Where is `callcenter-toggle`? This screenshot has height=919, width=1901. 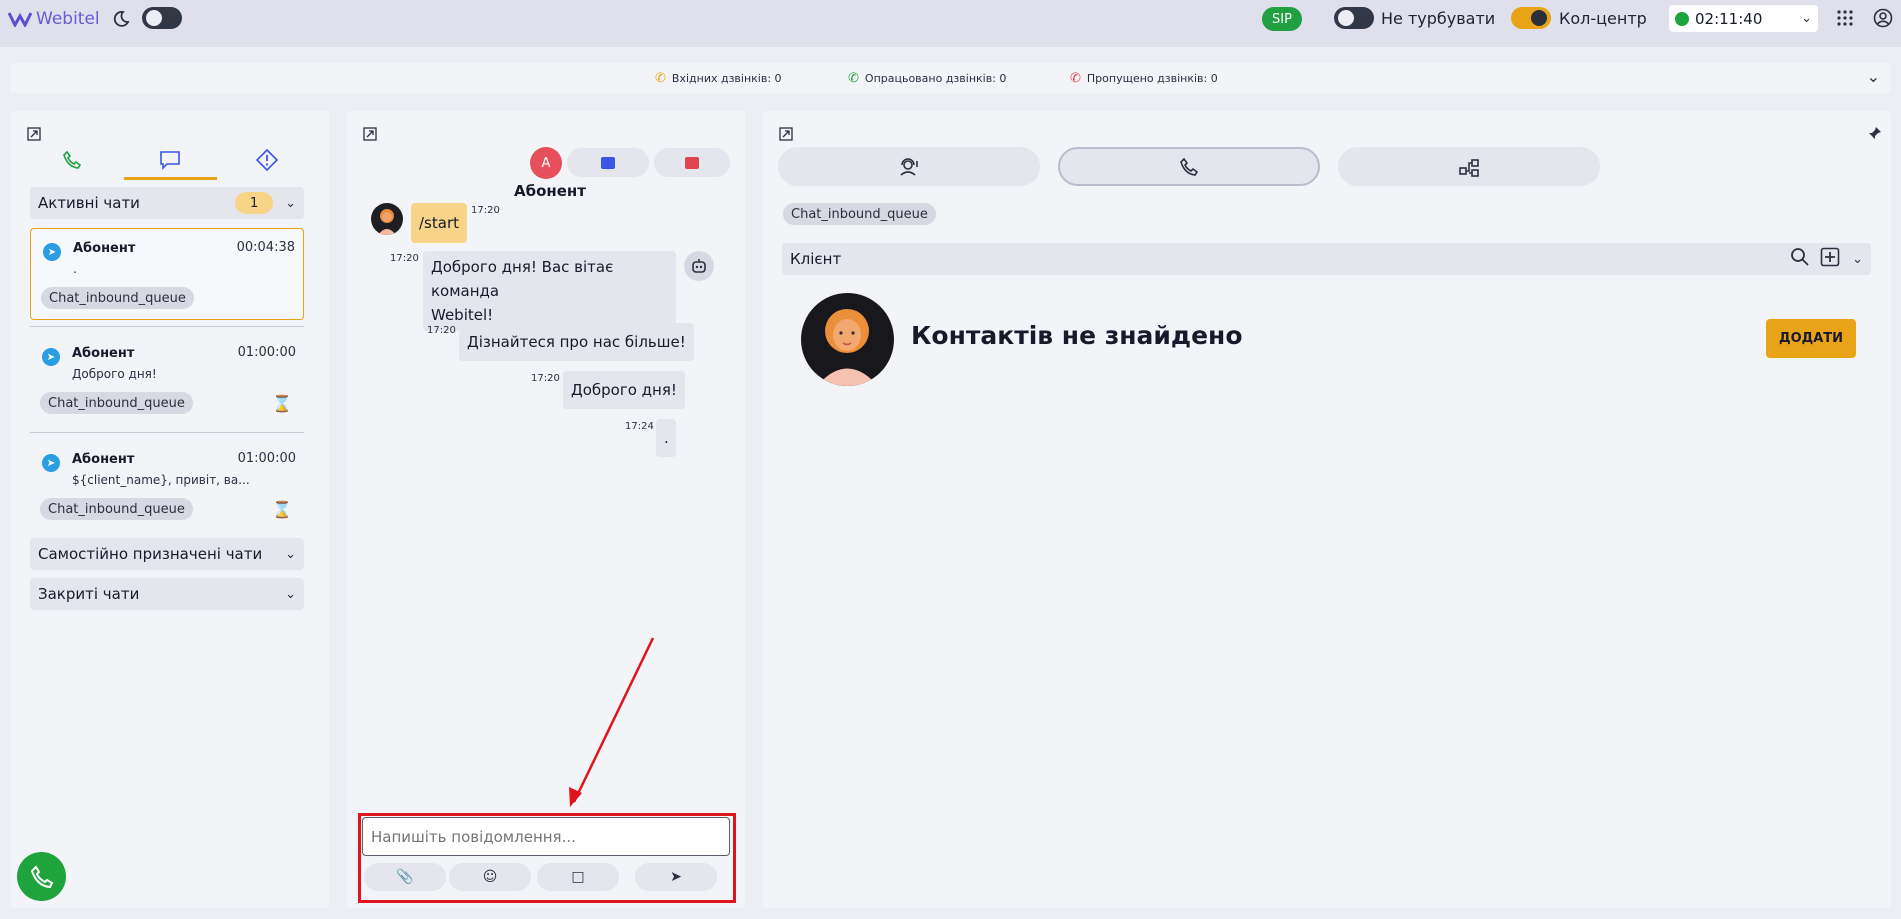 callcenter-toggle is located at coordinates (1531, 18).